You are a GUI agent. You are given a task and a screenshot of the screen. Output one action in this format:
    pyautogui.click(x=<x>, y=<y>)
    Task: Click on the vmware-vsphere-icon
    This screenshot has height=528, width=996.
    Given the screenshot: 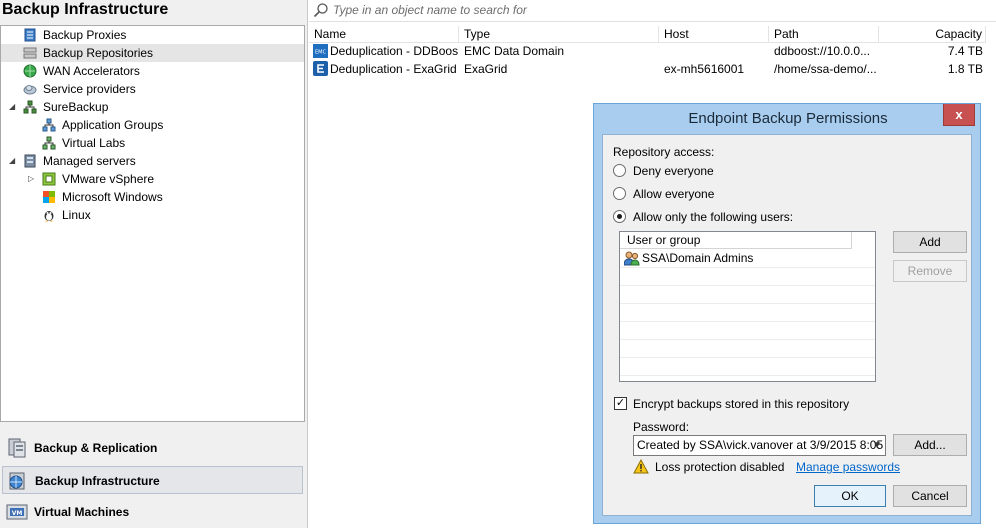 What is the action you would take?
    pyautogui.click(x=49, y=179)
    